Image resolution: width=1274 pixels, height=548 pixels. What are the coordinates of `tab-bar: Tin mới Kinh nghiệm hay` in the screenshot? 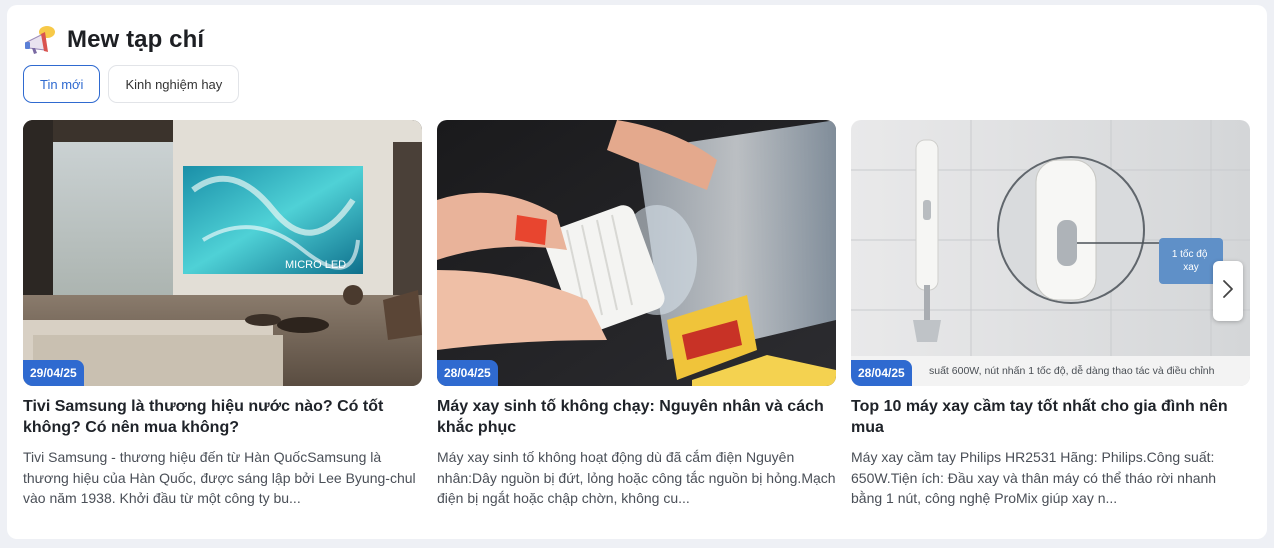 It's located at (131, 84).